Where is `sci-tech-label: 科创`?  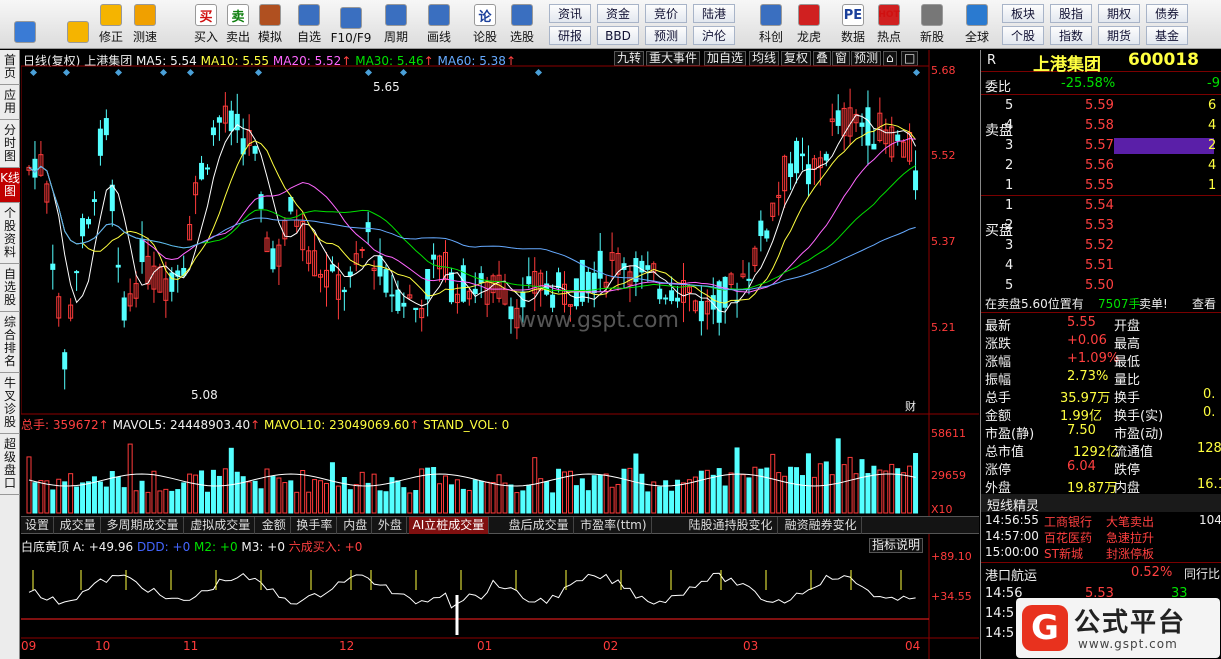 sci-tech-label: 科创 is located at coordinates (770, 37).